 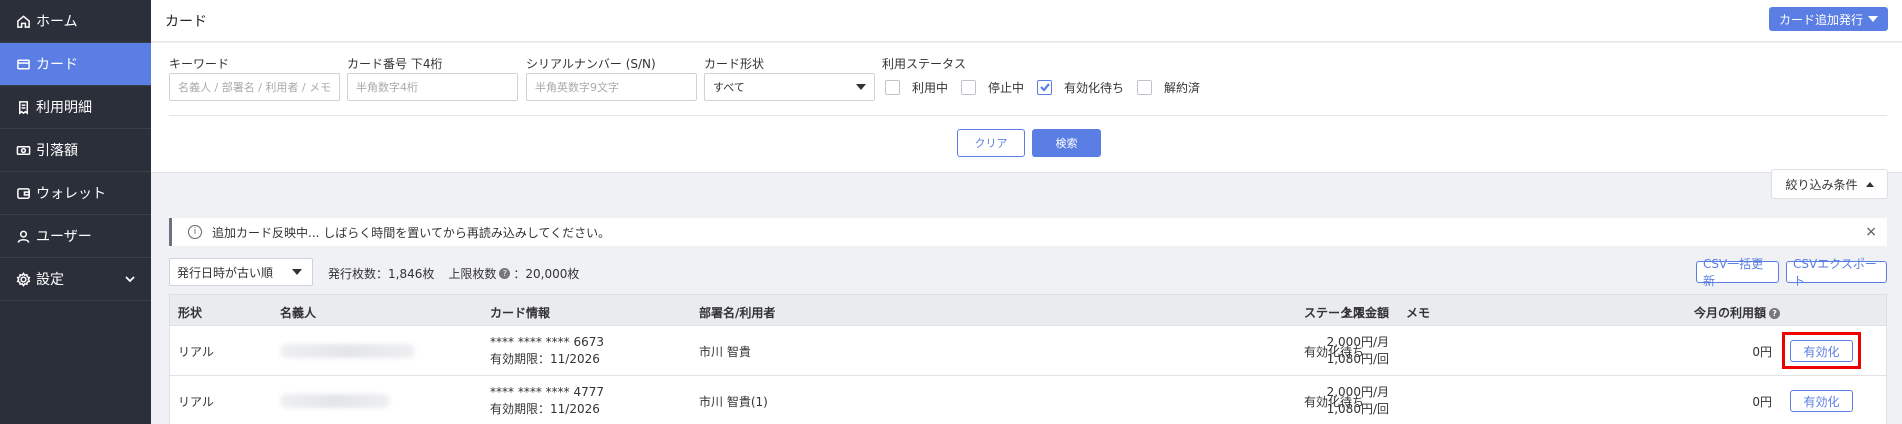 I want to click on highlight-box, so click(x=1821, y=350).